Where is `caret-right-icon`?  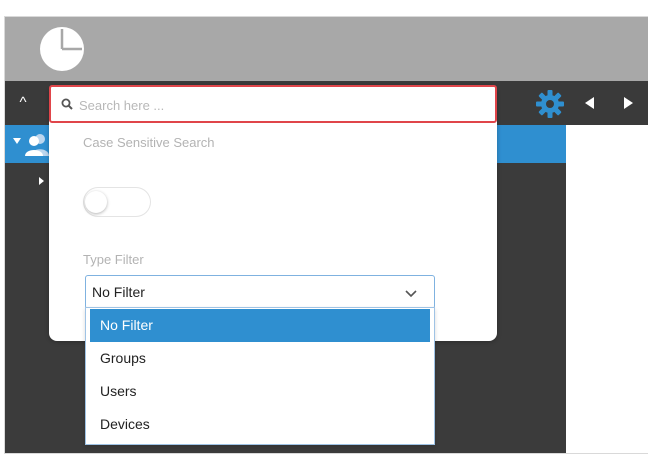 caret-right-icon is located at coordinates (41, 181).